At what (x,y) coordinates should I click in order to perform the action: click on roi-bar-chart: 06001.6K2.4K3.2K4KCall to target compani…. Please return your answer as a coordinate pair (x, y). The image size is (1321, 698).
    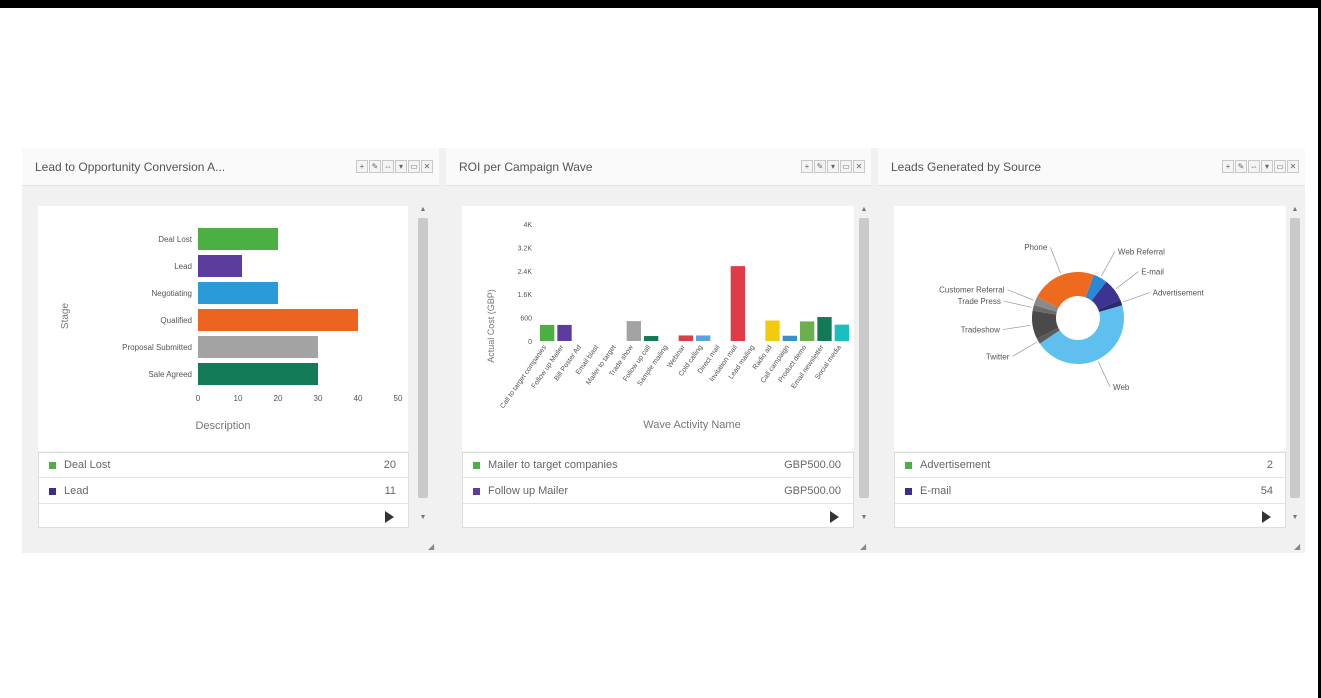
    Looking at the image, I should click on (669, 321).